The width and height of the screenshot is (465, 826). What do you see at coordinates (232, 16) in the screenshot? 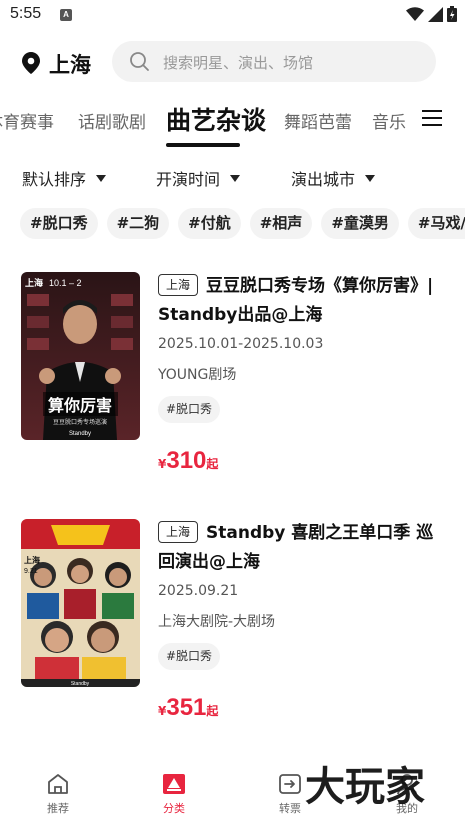
I see `status-bar: 5:55 A` at bounding box center [232, 16].